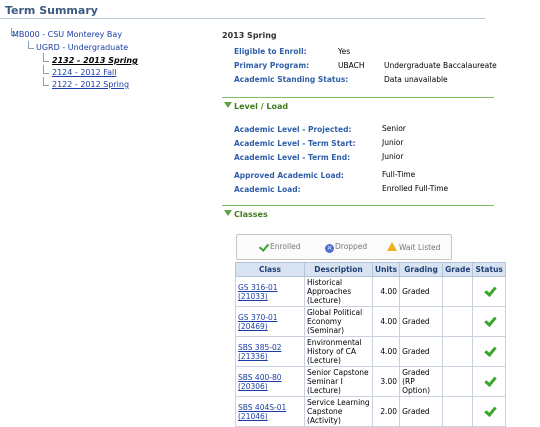 Image resolution: width=540 pixels, height=427 pixels. I want to click on legend-enrolled: Enrolled, so click(280, 246).